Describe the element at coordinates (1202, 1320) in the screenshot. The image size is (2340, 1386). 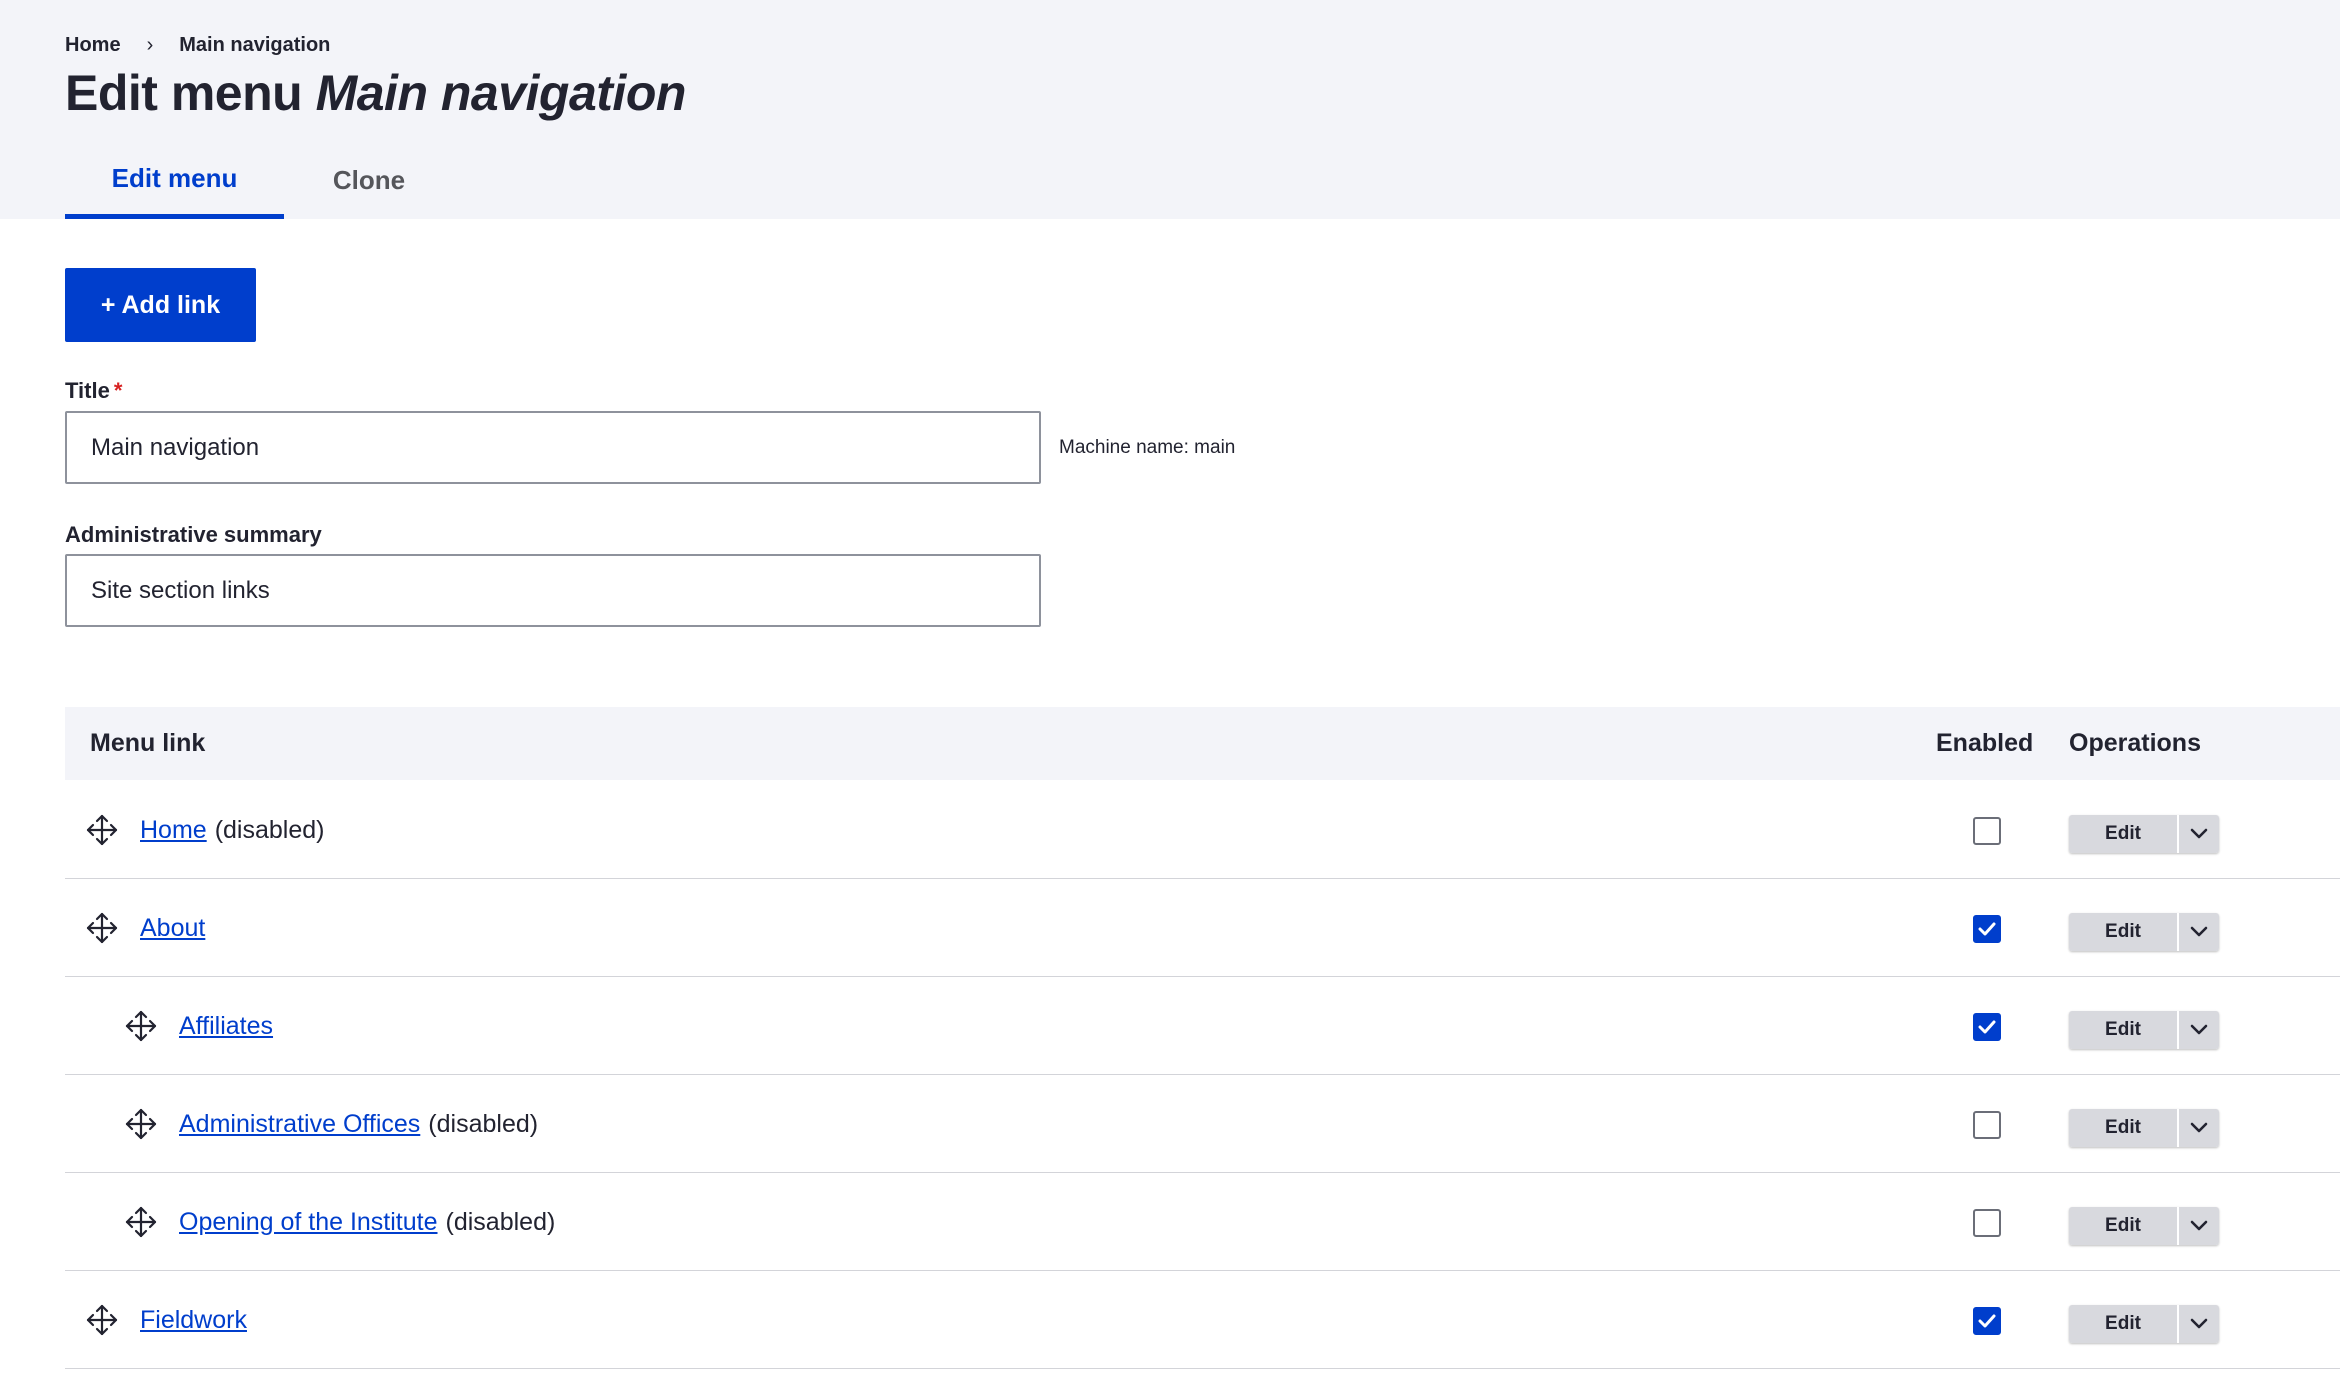
I see `table-row: Fieldwork Edit` at that location.